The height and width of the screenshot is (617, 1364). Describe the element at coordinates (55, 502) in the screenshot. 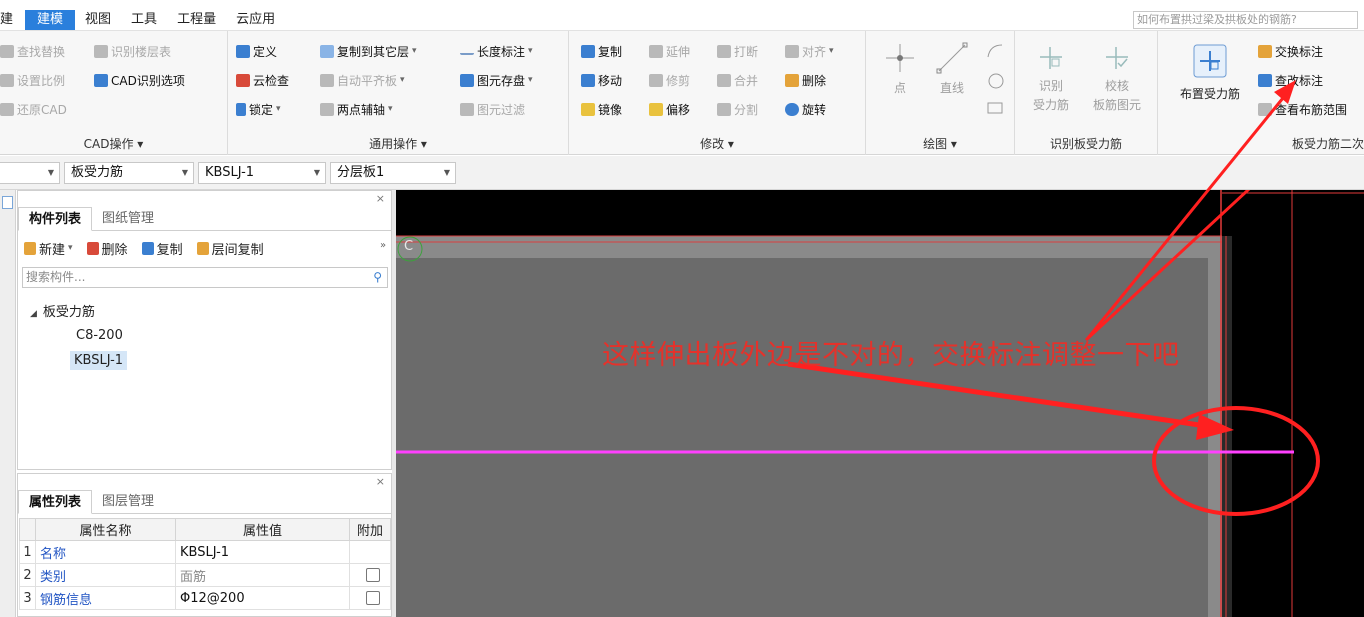

I see `tab-property-list: 属性列表` at that location.